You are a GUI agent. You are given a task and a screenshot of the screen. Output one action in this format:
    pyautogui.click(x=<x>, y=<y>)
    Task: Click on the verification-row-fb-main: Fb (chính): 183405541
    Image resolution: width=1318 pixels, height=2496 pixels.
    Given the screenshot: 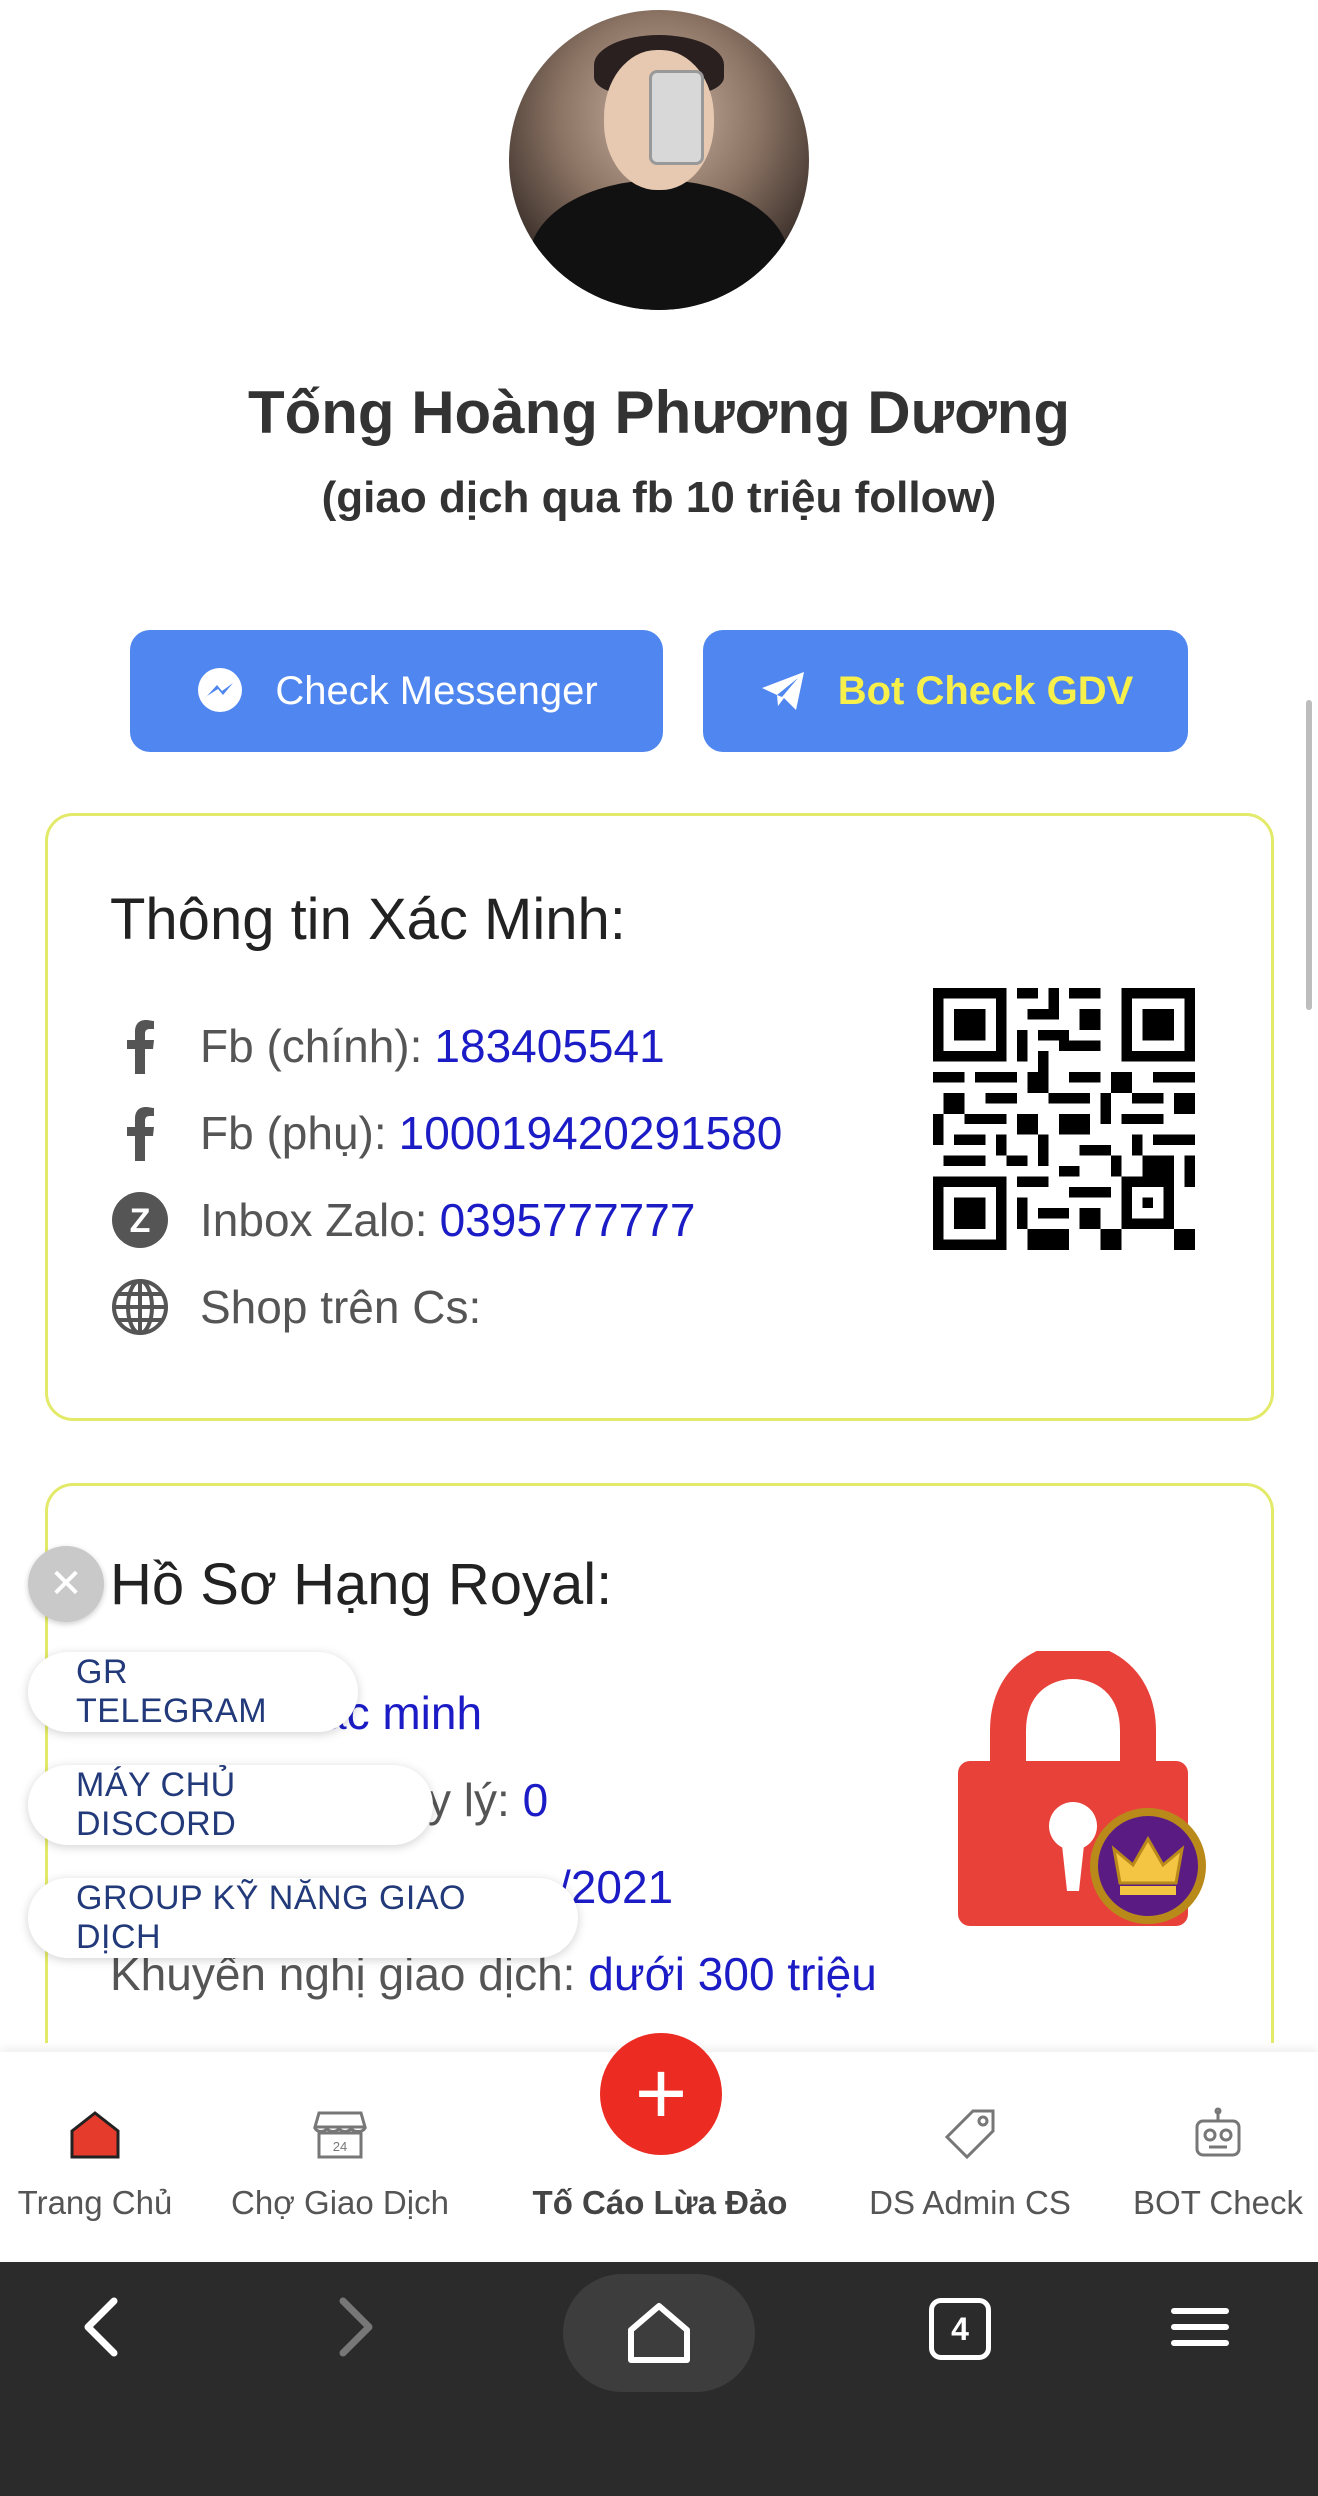 What is the action you would take?
    pyautogui.click(x=387, y=1046)
    